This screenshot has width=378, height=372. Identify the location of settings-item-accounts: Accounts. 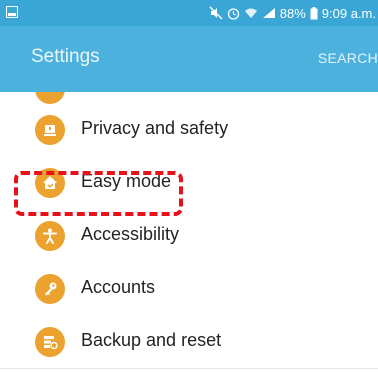
(189, 289).